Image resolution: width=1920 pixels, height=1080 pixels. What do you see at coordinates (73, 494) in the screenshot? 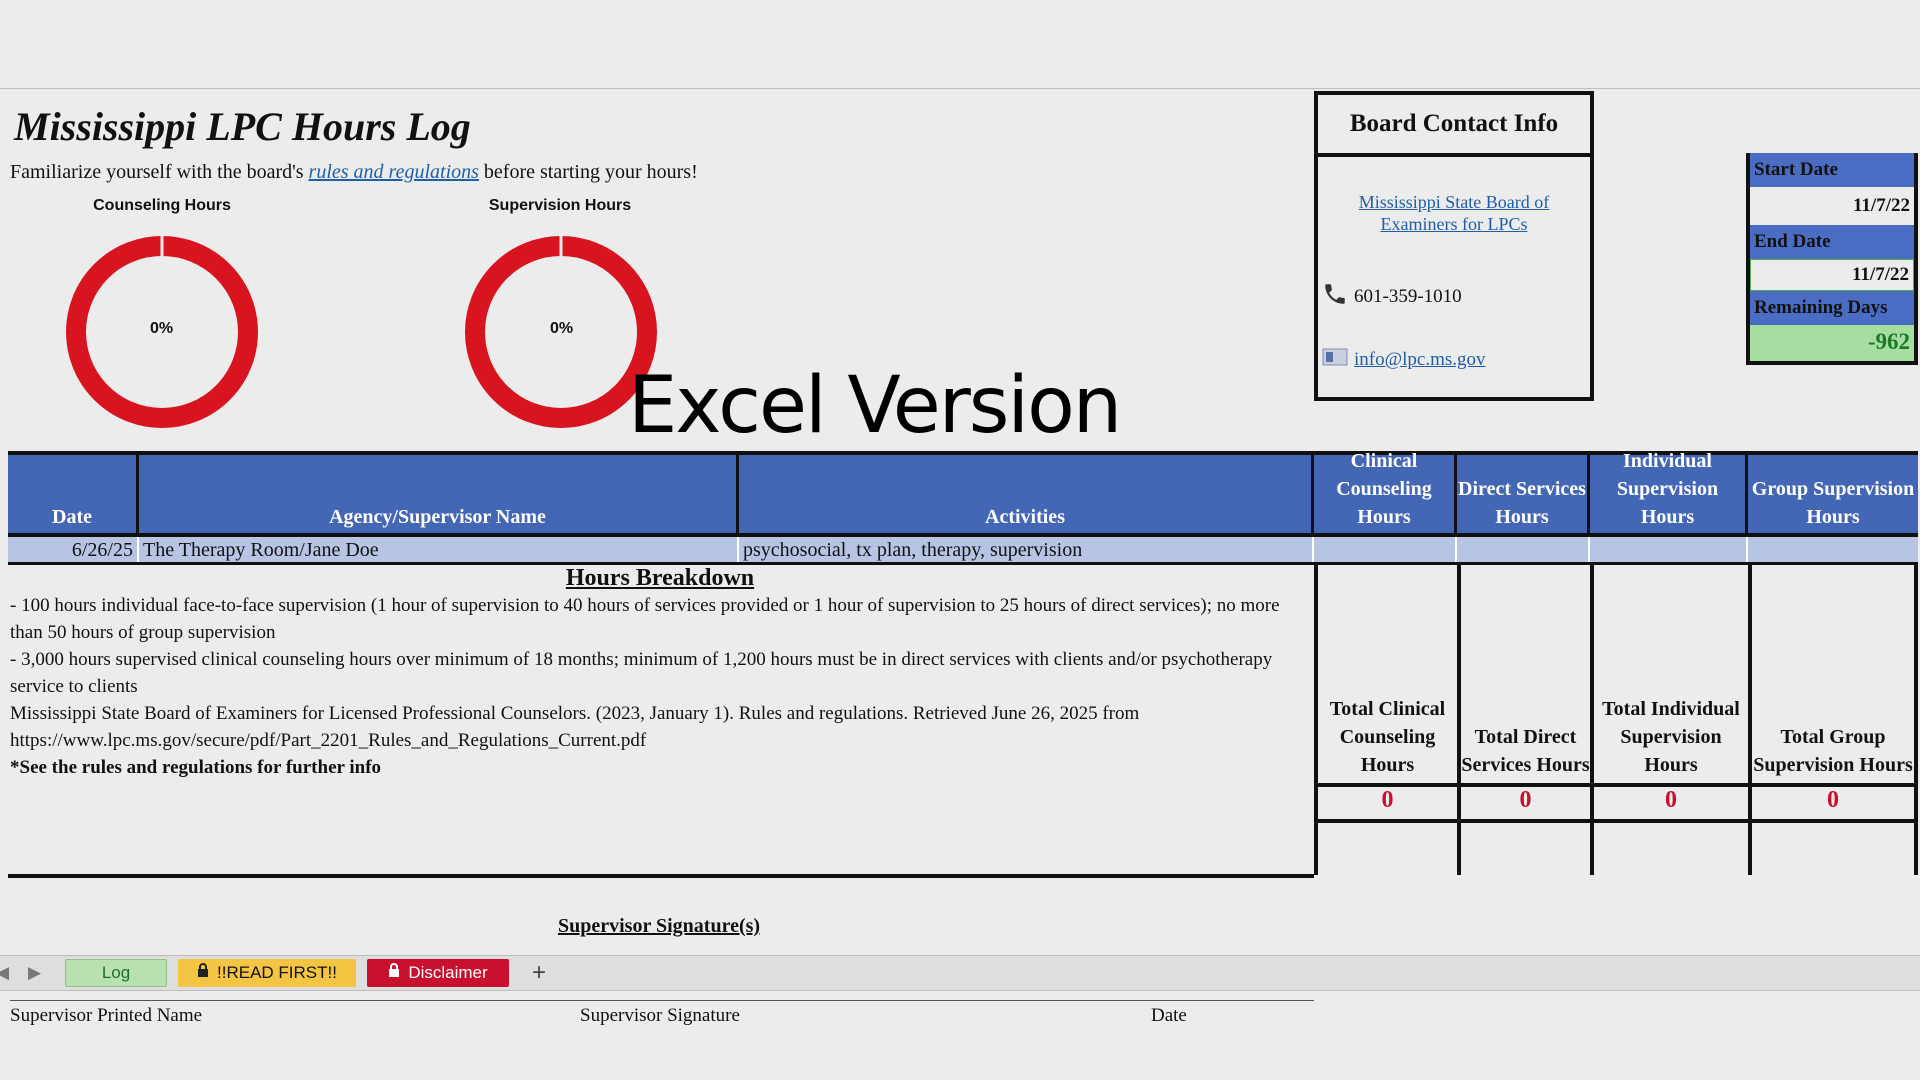
I see `header-date: Date` at bounding box center [73, 494].